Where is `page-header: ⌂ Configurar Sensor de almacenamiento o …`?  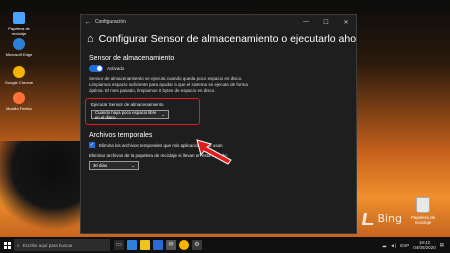
page-header: ⌂ Configurar Sensor de almacenamiento o … is located at coordinates (218, 38).